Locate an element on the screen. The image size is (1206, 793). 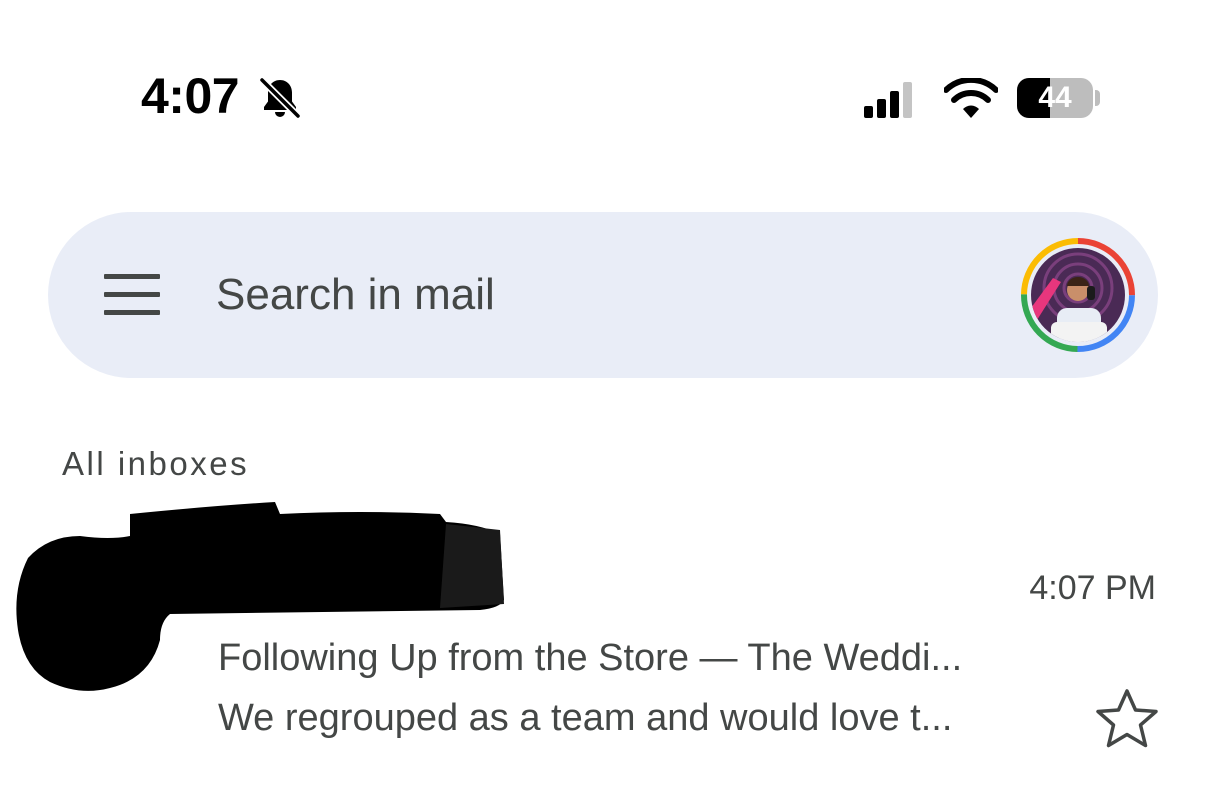
account-avatar is located at coordinates (1078, 295).